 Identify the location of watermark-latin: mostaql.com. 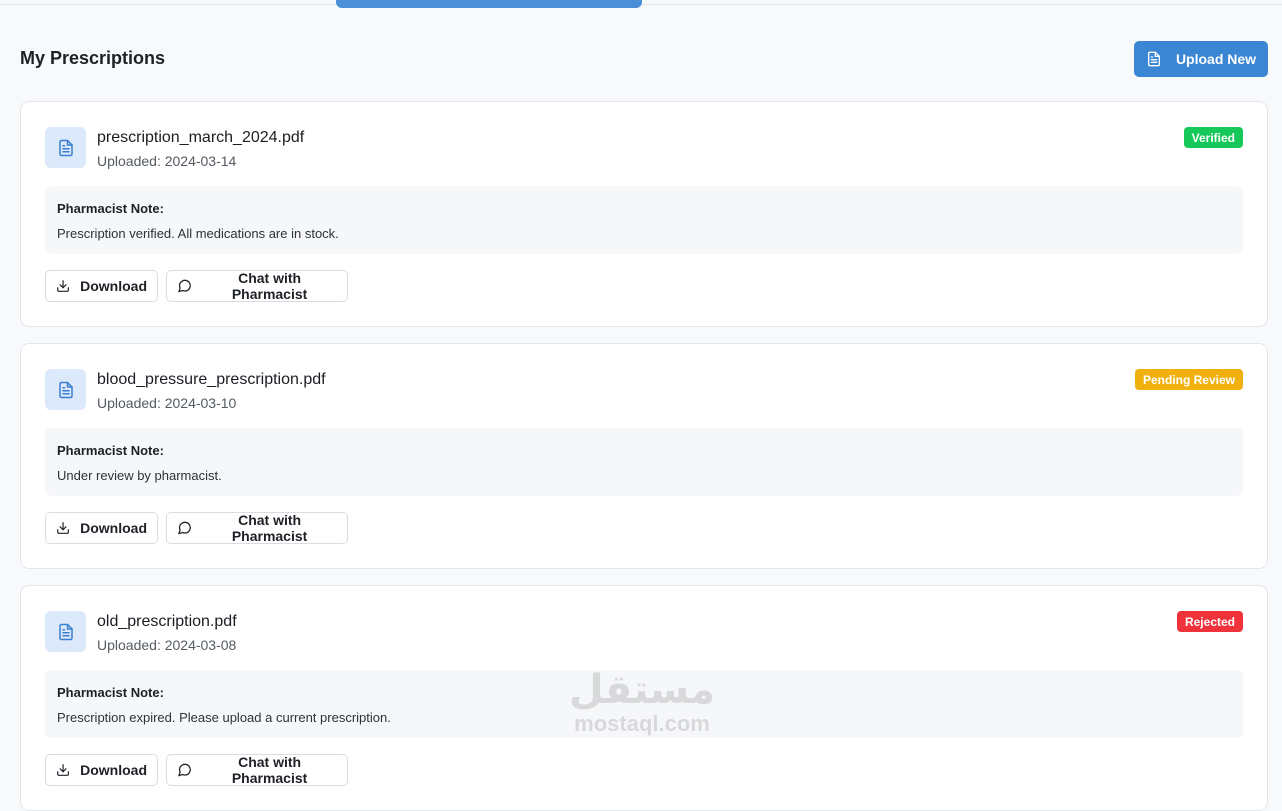
(642, 723).